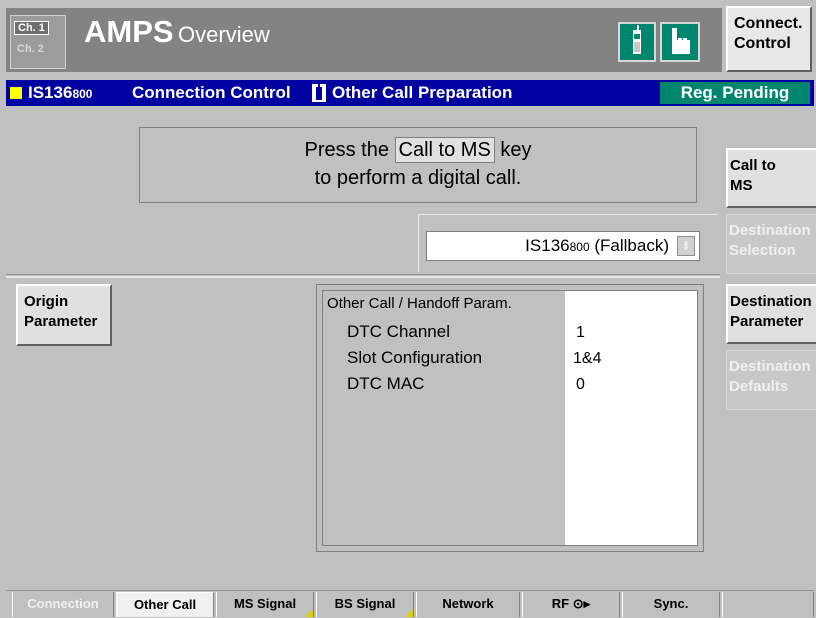 This screenshot has width=816, height=618. I want to click on tab-bs-signal: BS Signal, so click(365, 604).